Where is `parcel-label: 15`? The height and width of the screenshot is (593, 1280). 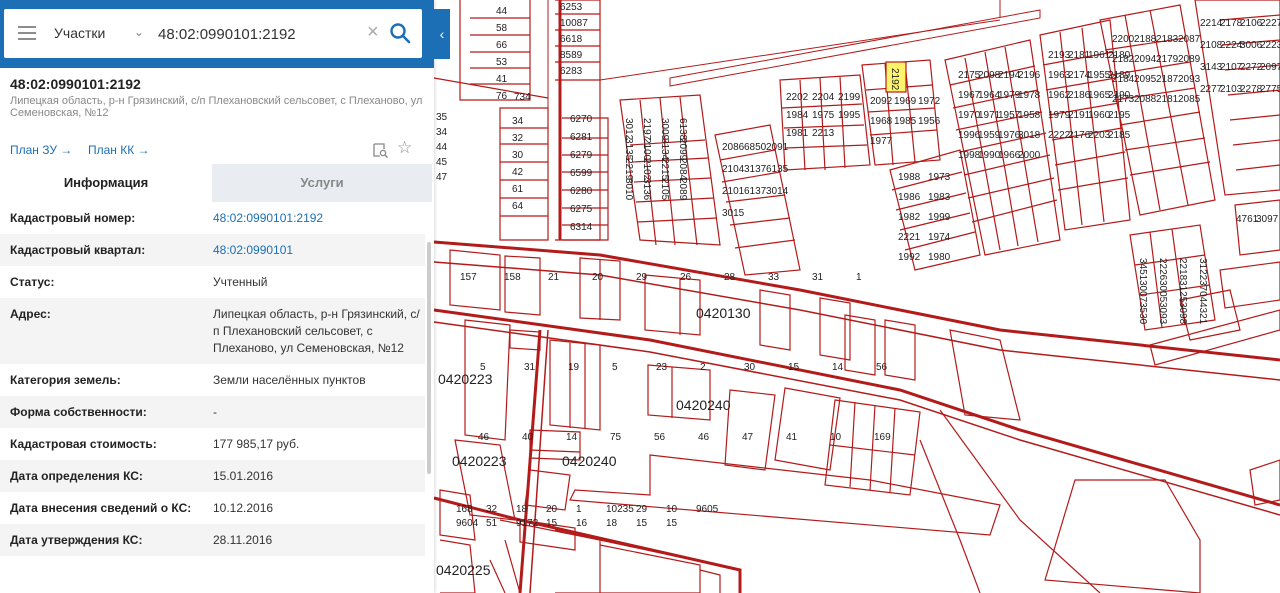 parcel-label: 15 is located at coordinates (552, 523).